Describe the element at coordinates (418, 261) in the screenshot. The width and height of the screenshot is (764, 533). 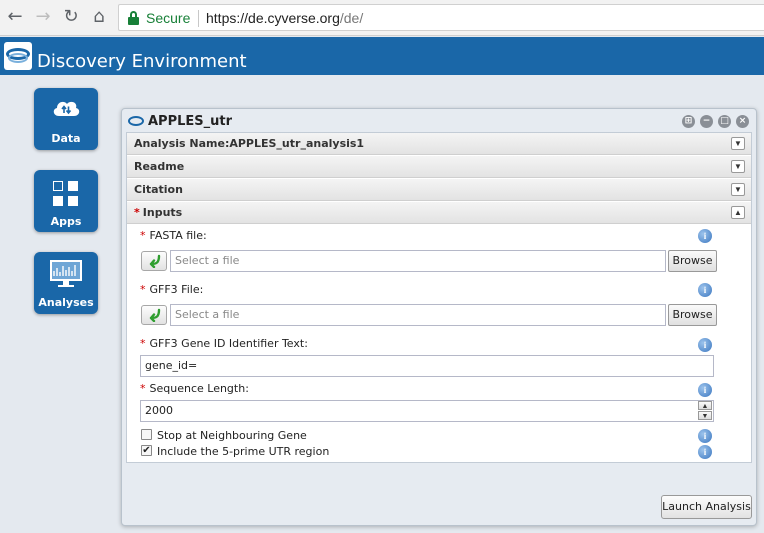
I see `fasta-file-input: Select a file` at that location.